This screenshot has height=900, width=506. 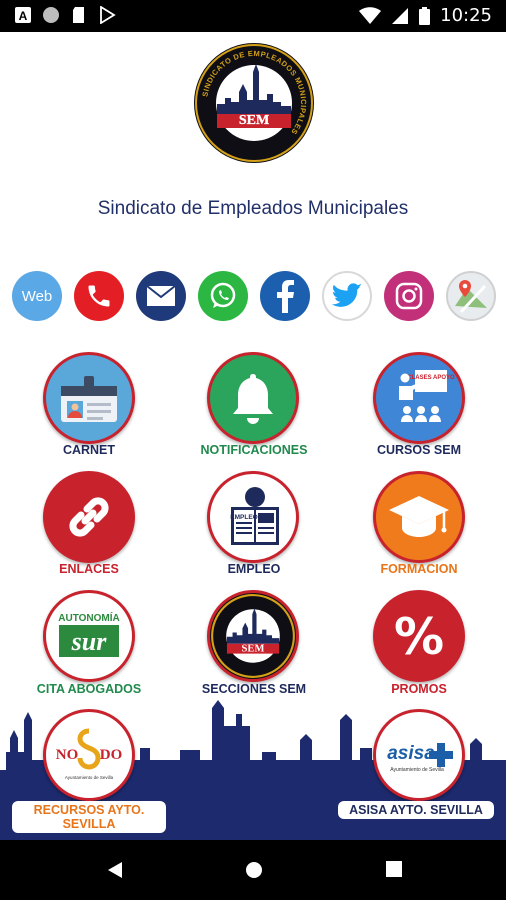 What do you see at coordinates (108, 15) in the screenshot?
I see `play-store-icon` at bounding box center [108, 15].